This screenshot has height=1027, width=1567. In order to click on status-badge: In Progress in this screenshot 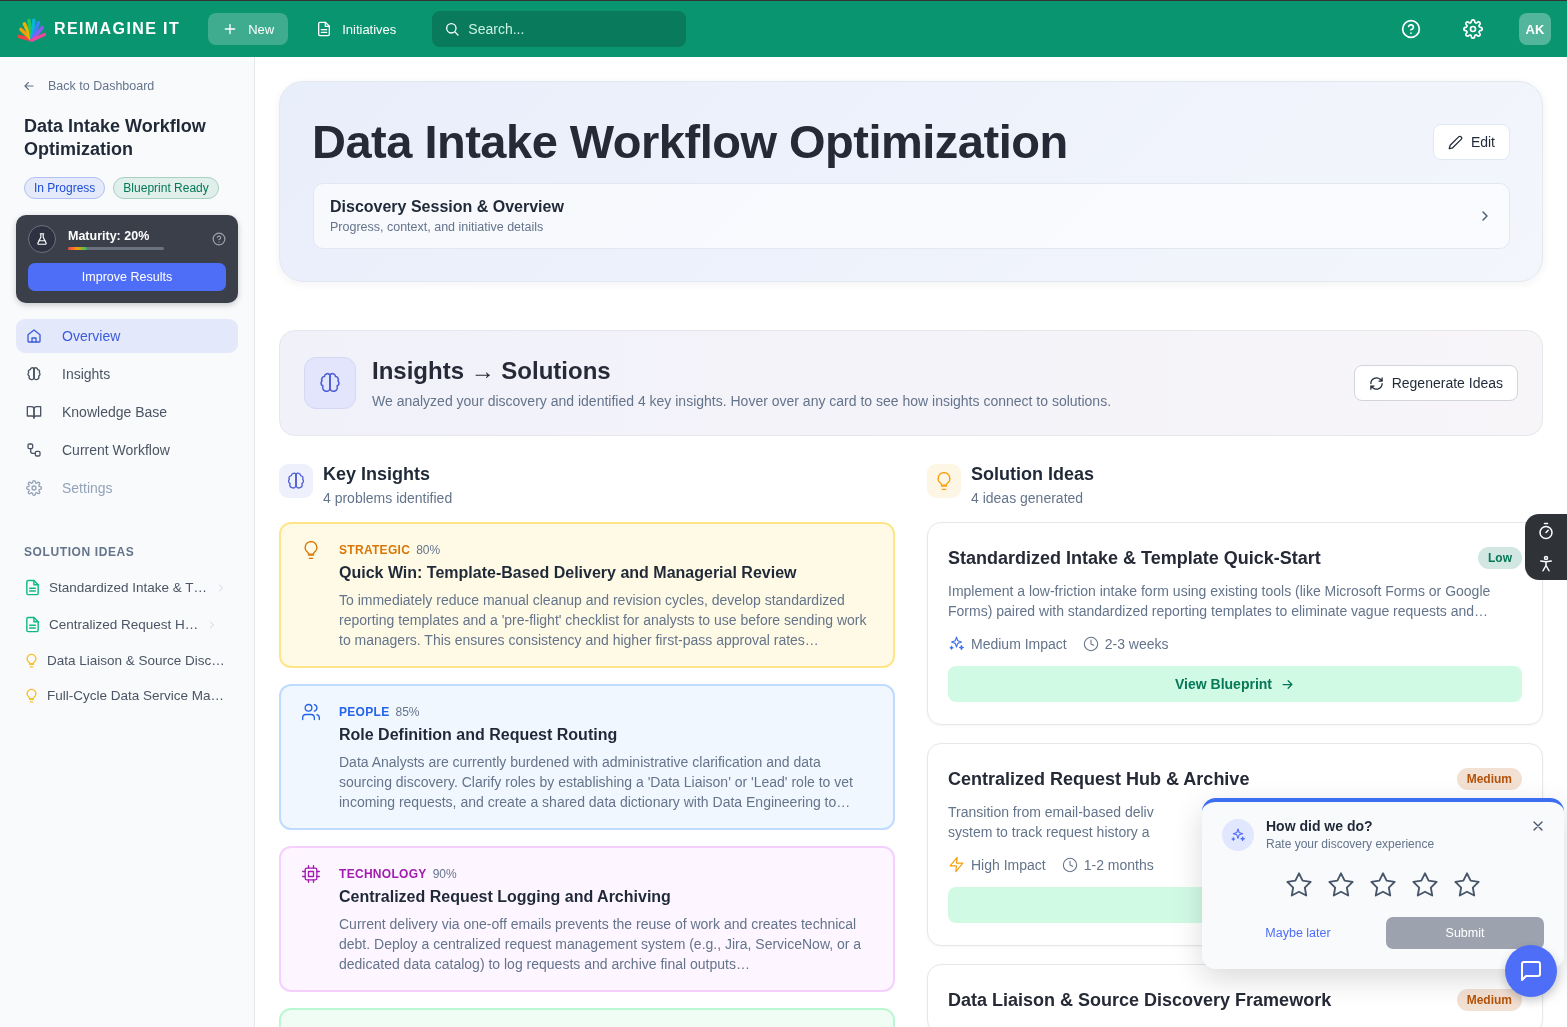, I will do `click(65, 188)`.